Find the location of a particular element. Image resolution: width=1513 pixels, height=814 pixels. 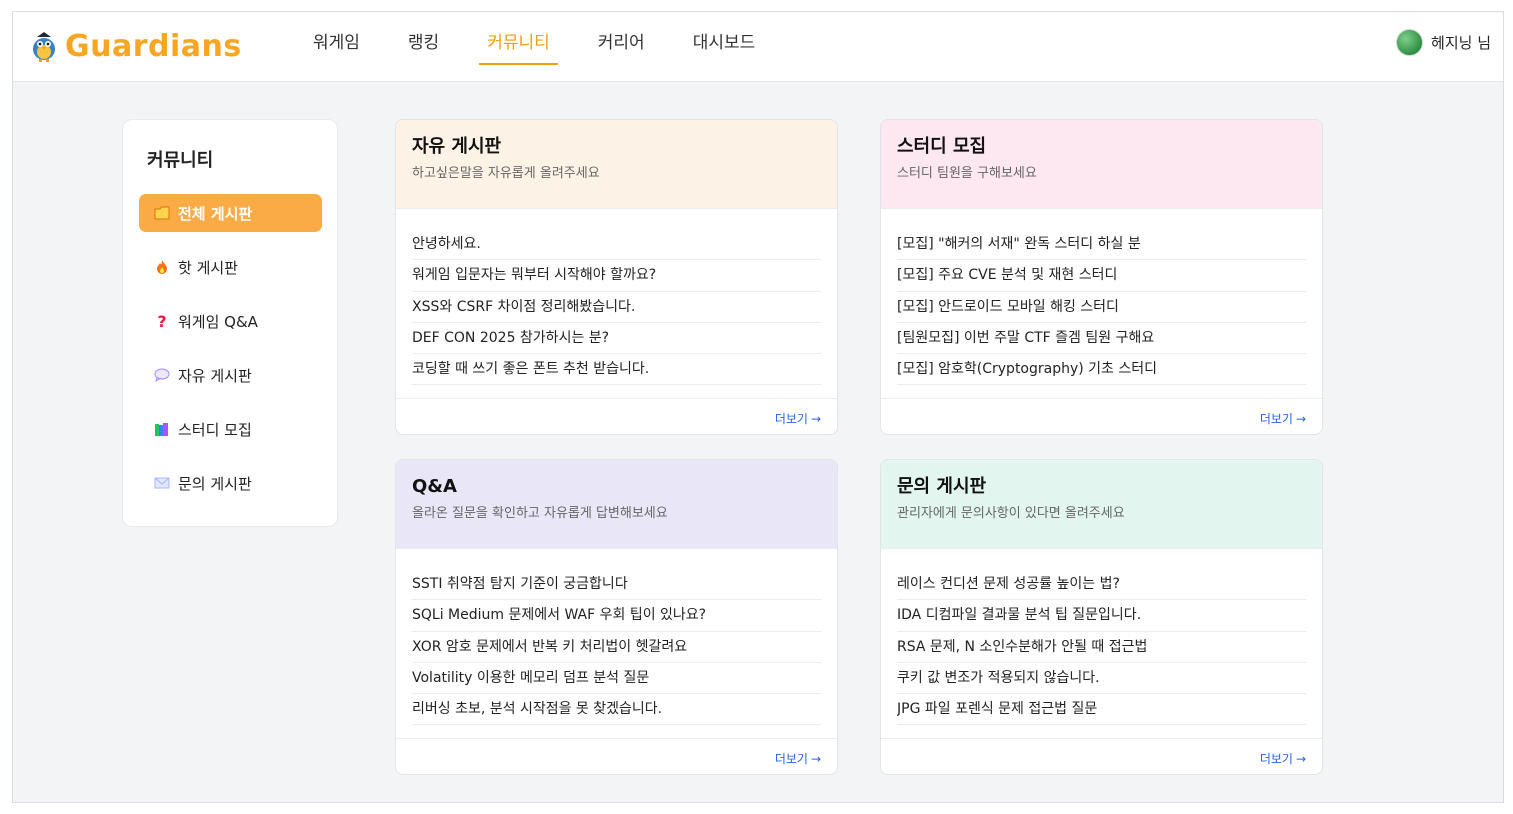

post-item: XSS와 CSRF 차이점 정리해봤습니다. is located at coordinates (616, 307).